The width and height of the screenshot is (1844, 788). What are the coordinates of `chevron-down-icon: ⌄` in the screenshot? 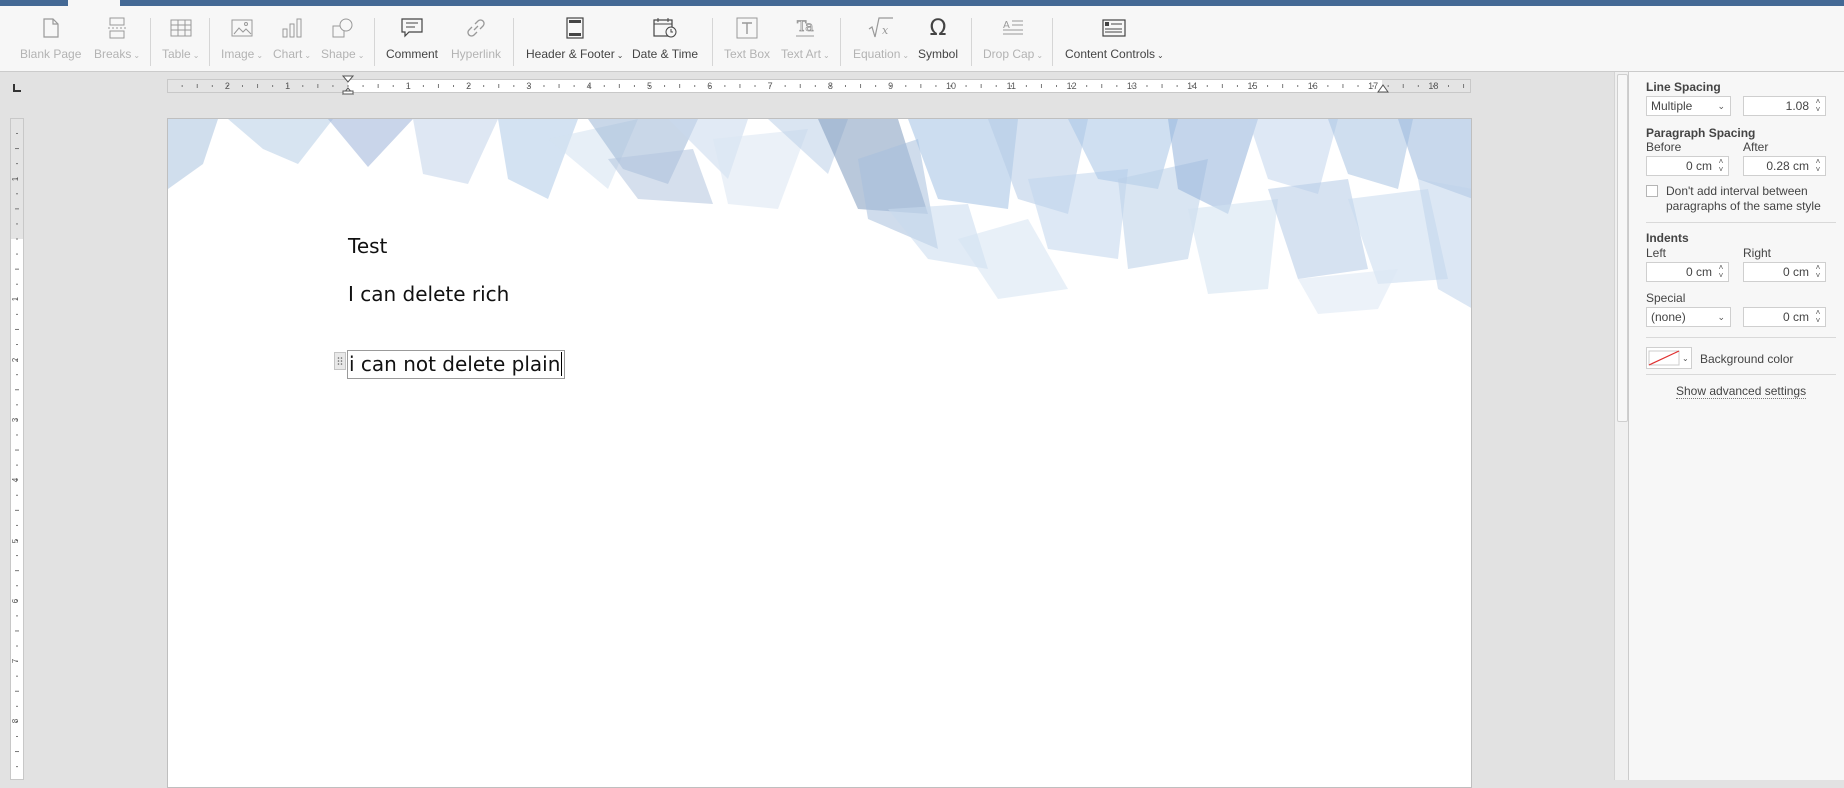 It's located at (1721, 106).